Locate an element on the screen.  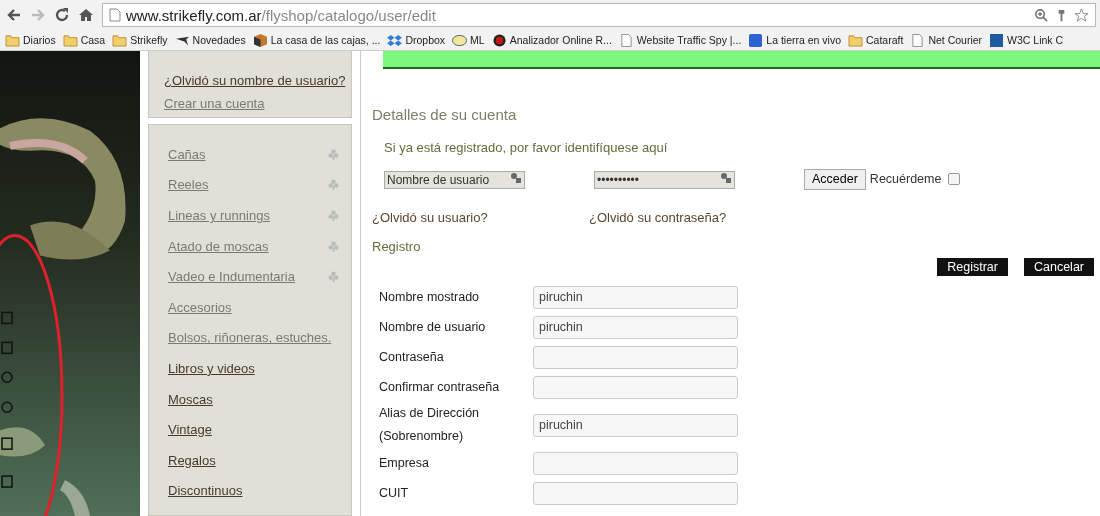
star-icon is located at coordinates (1081, 15).